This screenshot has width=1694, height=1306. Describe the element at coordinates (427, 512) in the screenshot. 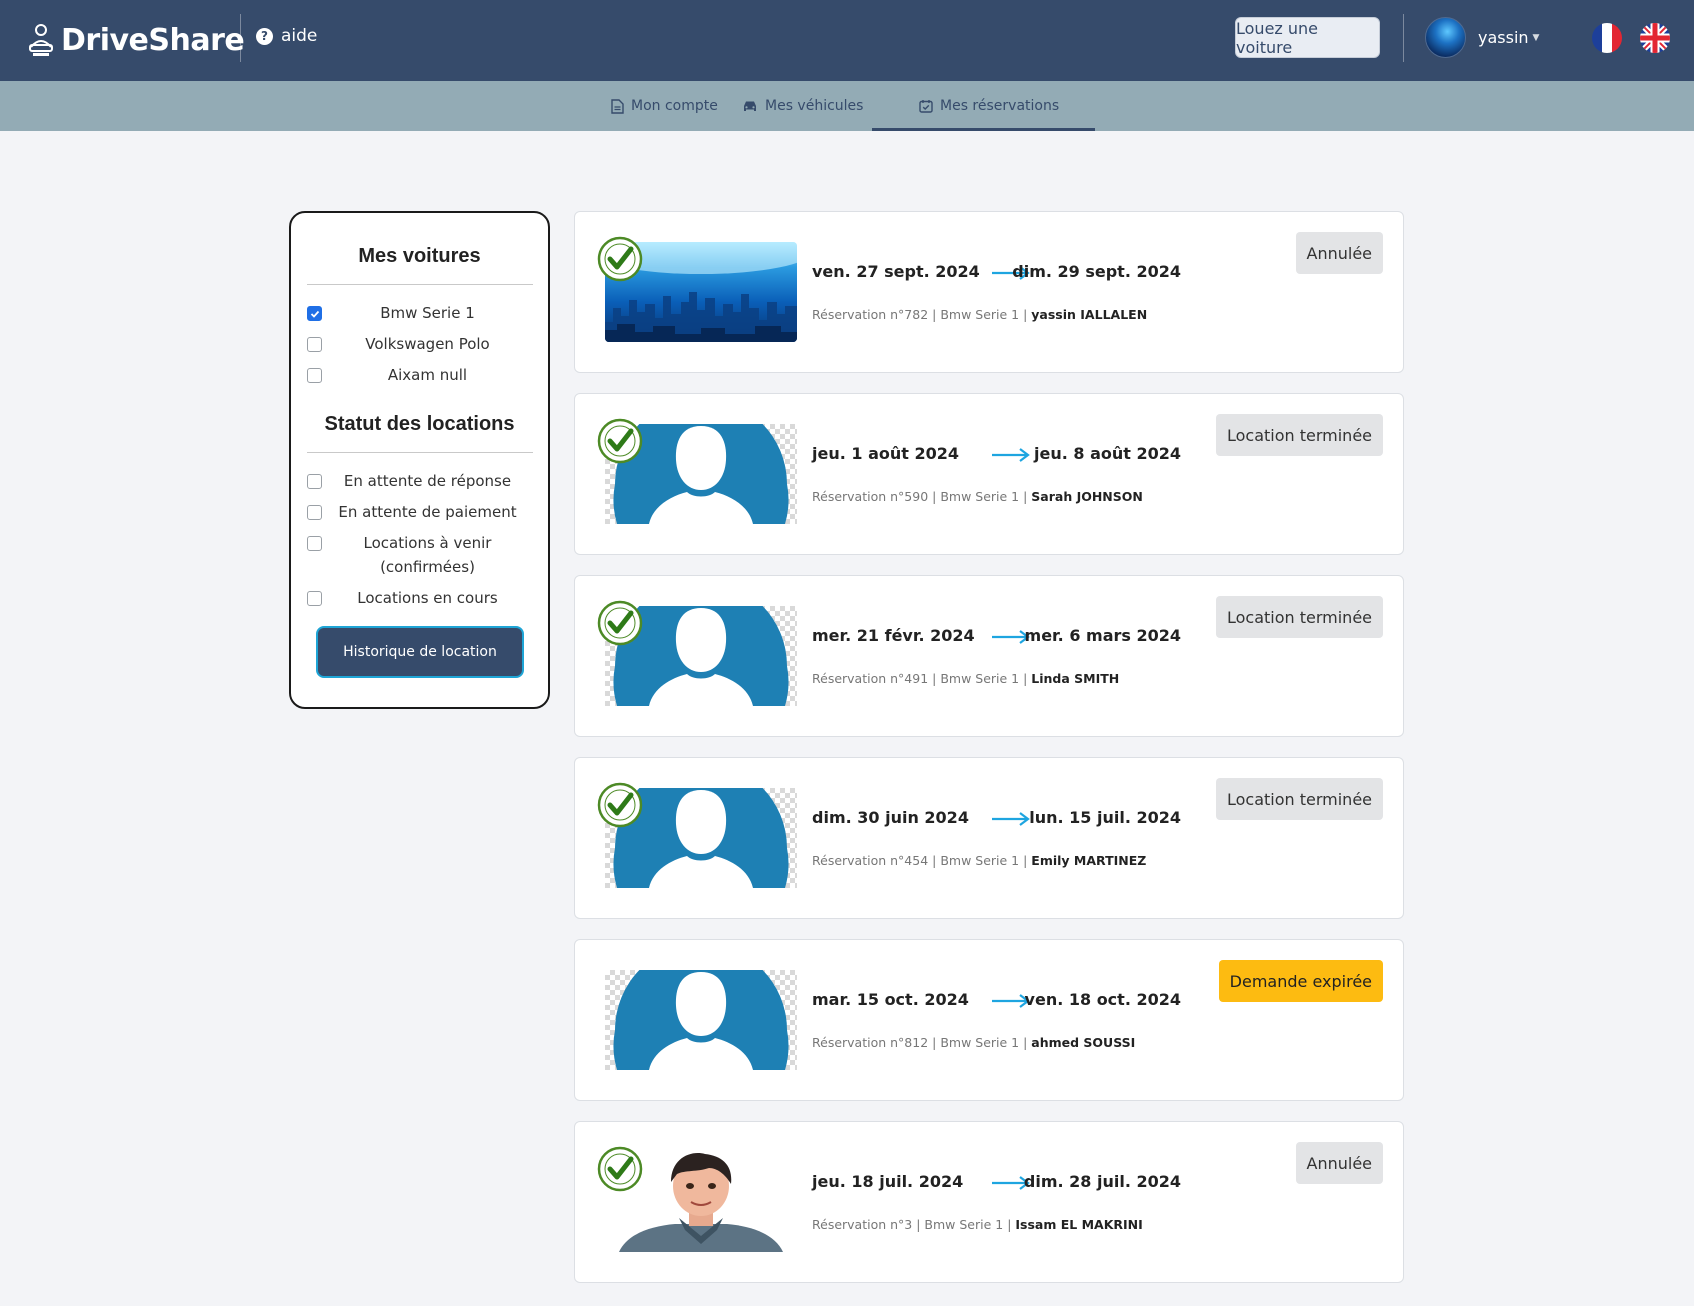

I see `filter-label: En attente de paiement` at that location.